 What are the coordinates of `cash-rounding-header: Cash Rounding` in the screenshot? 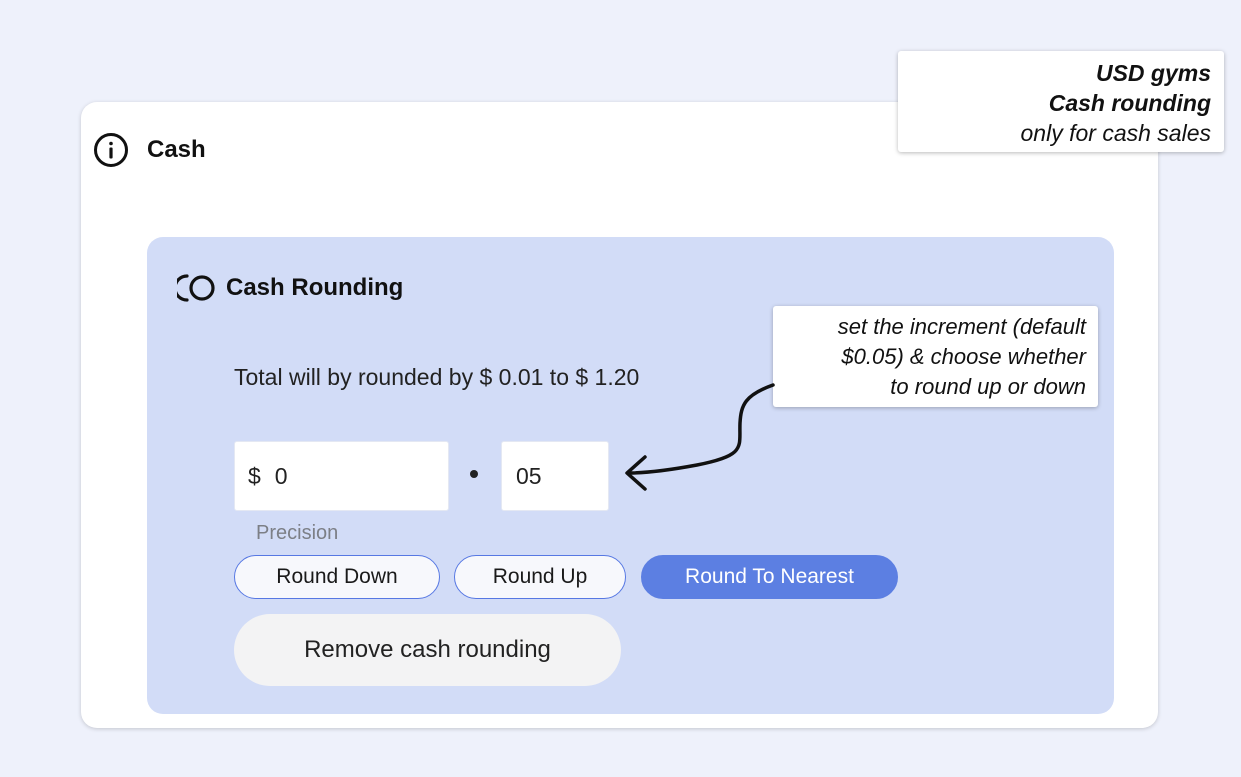 It's located at (288, 288).